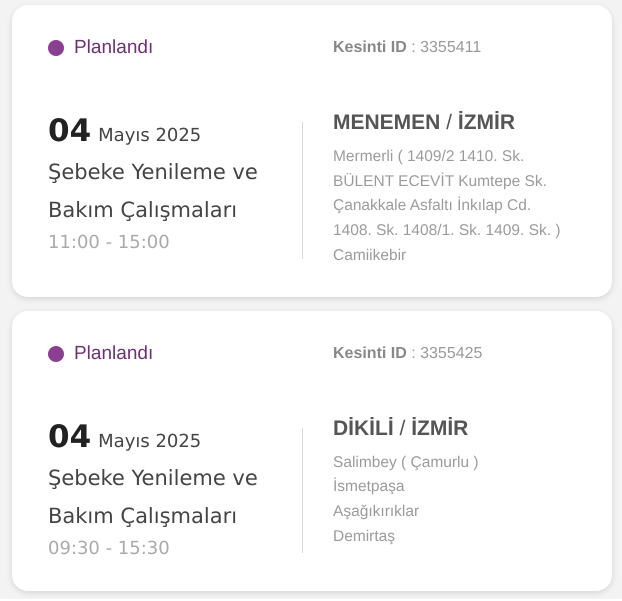 This screenshot has width=622, height=601. Describe the element at coordinates (109, 243) in the screenshot. I see `time-range: 11:00 - 15:00` at that location.